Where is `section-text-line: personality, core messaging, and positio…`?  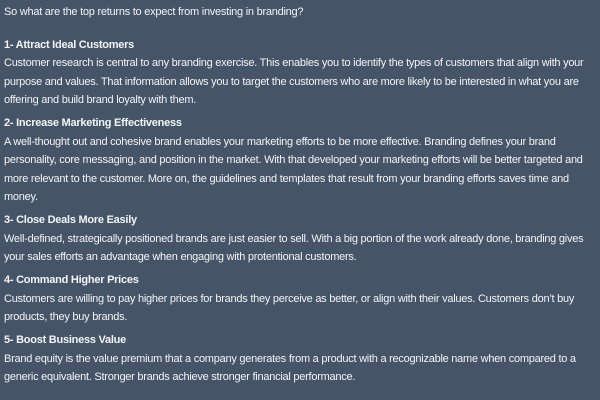
section-text-line: personality, core messaging, and positio… is located at coordinates (293, 160).